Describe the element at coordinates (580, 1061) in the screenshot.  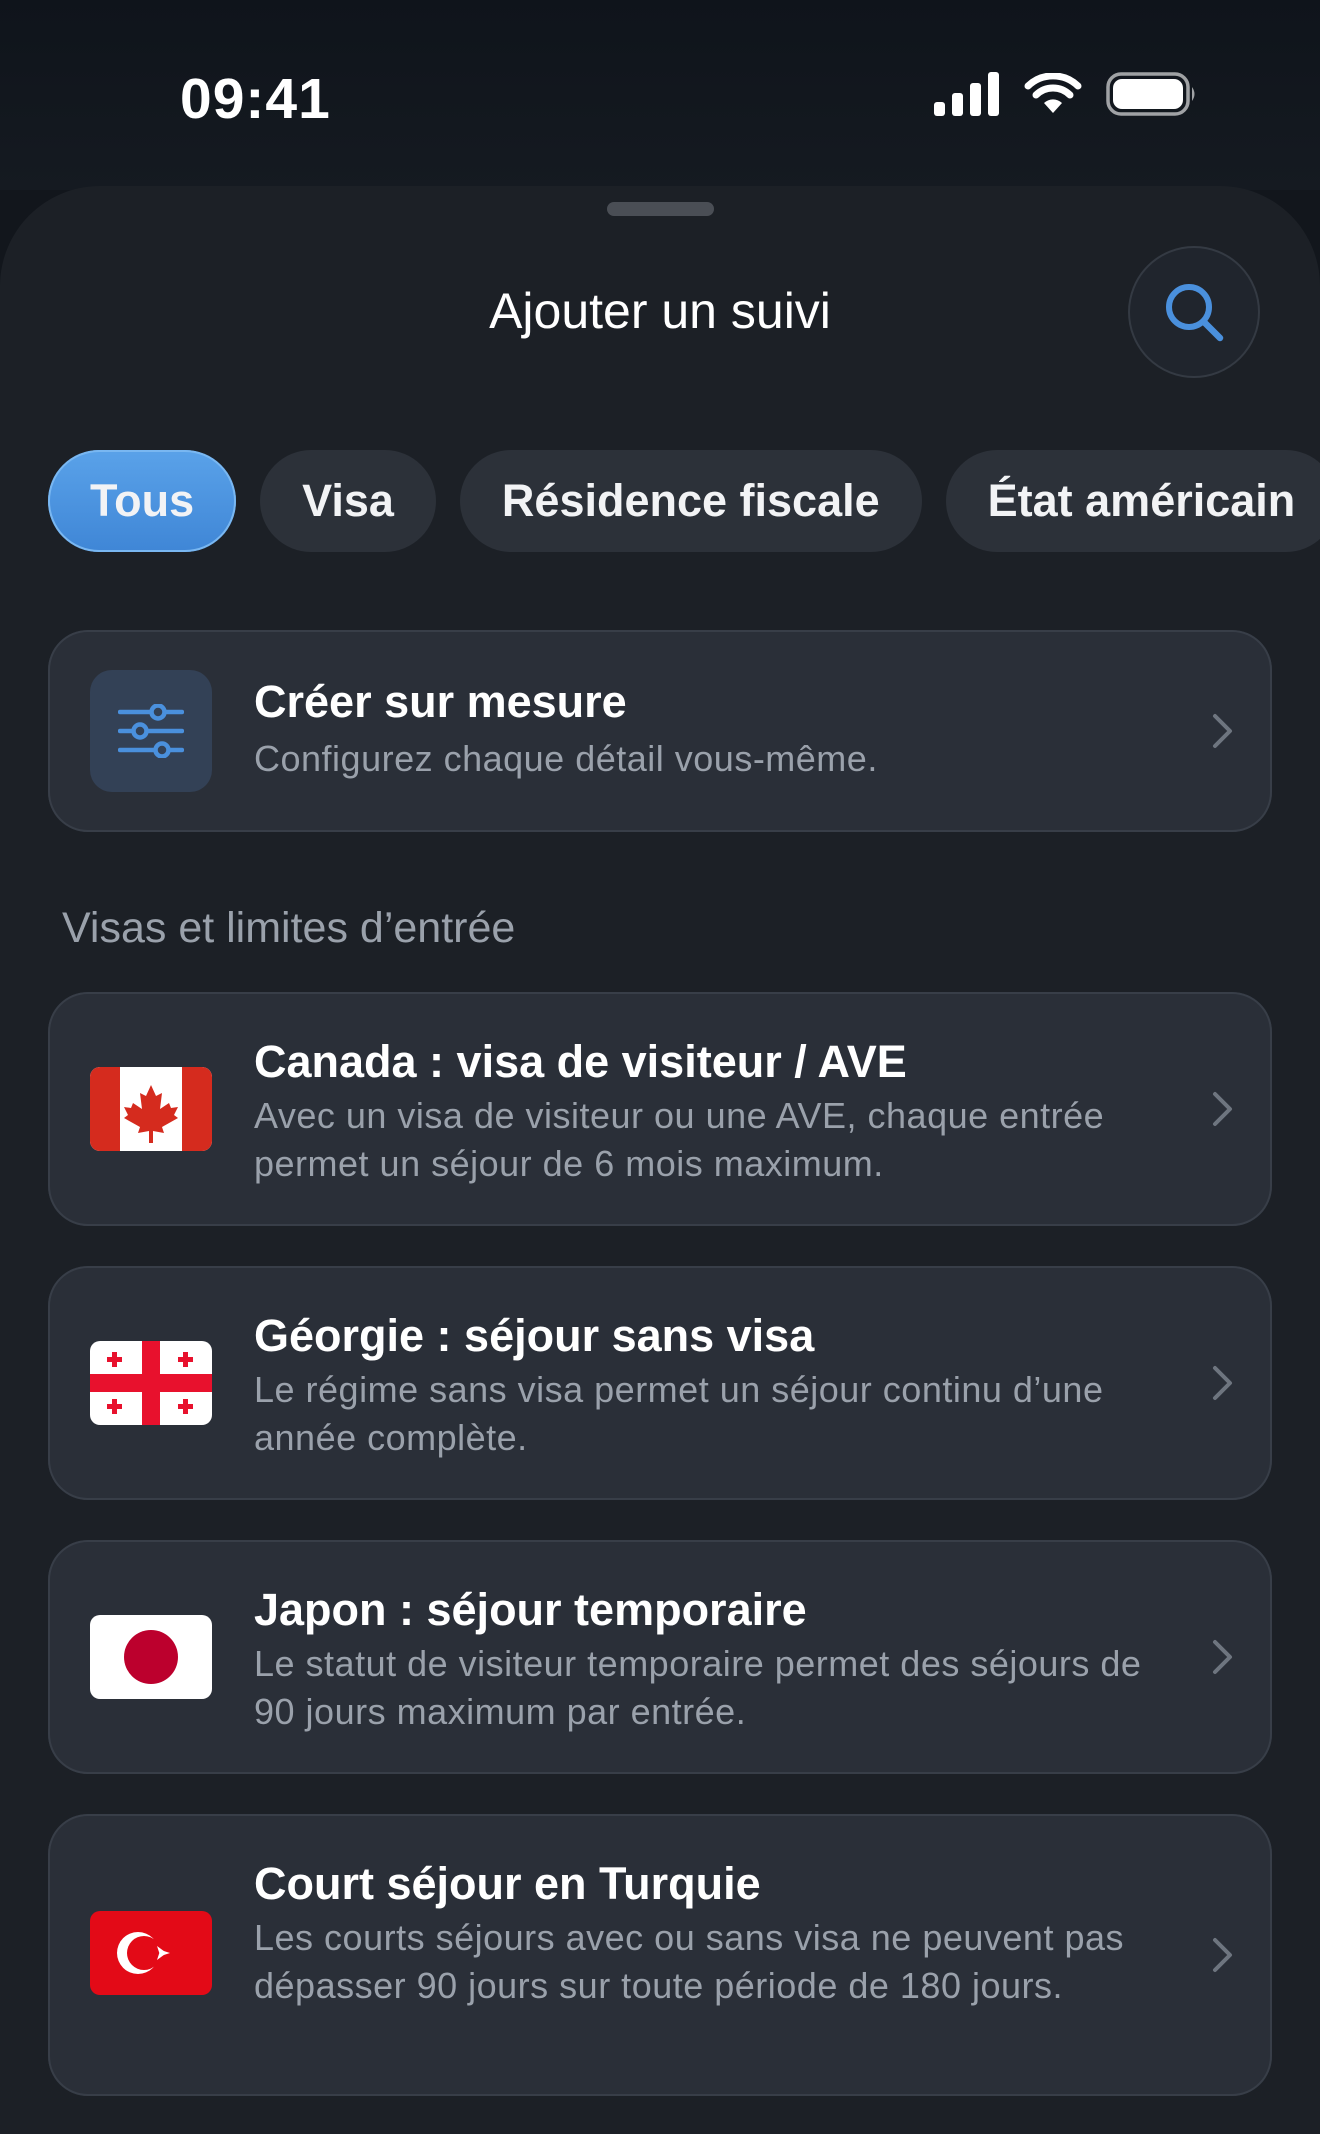
I see `item-title: Canada : visa de visiteur / AVE` at that location.